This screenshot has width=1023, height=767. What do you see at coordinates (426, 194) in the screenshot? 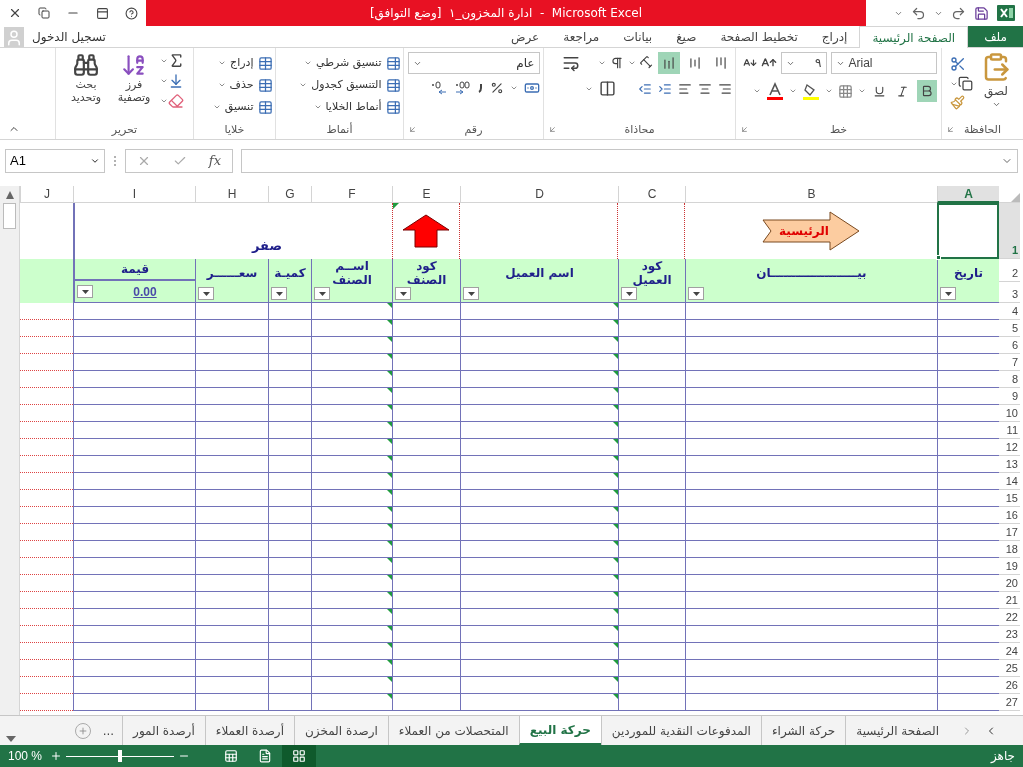
I see `column-header: E` at bounding box center [426, 194].